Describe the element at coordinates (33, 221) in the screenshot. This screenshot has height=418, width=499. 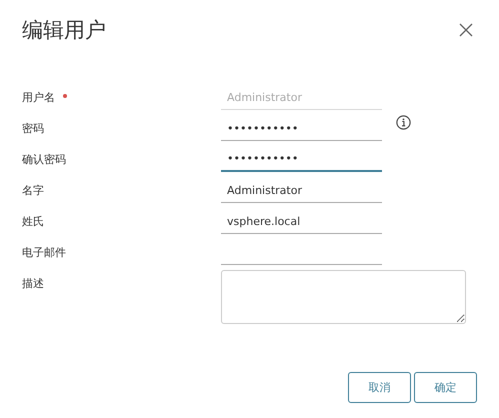
I see `field-label: 姓氏` at that location.